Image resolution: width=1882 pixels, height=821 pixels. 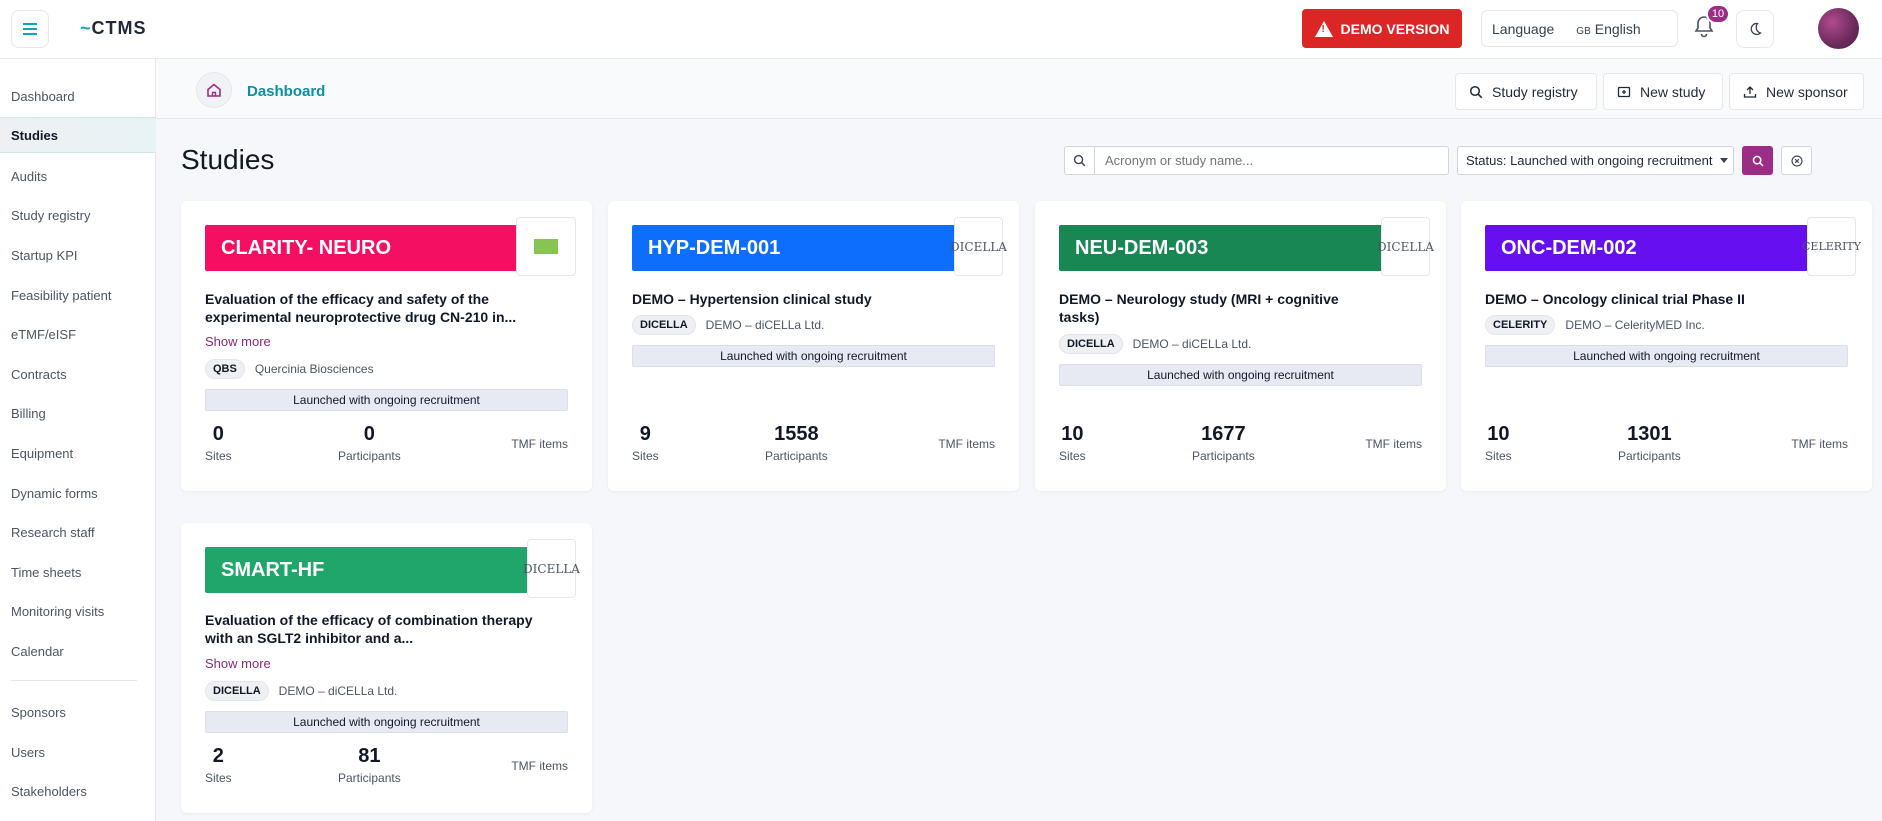 I want to click on top-bar: ~CTMS DEMO VERSION Language GBEnglish 10, so click(x=941, y=29).